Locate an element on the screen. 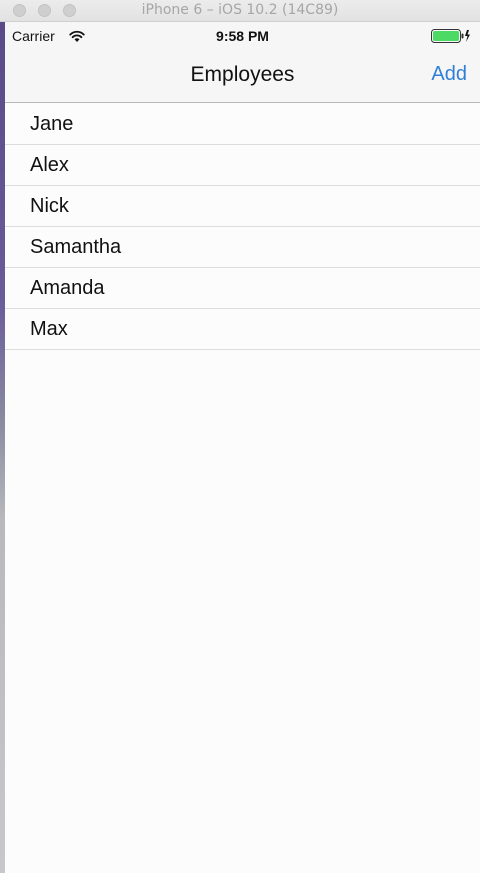 The height and width of the screenshot is (873, 480). window-titlebar: iPhone 6 – iOS 10.2 (14C89) is located at coordinates (240, 11).